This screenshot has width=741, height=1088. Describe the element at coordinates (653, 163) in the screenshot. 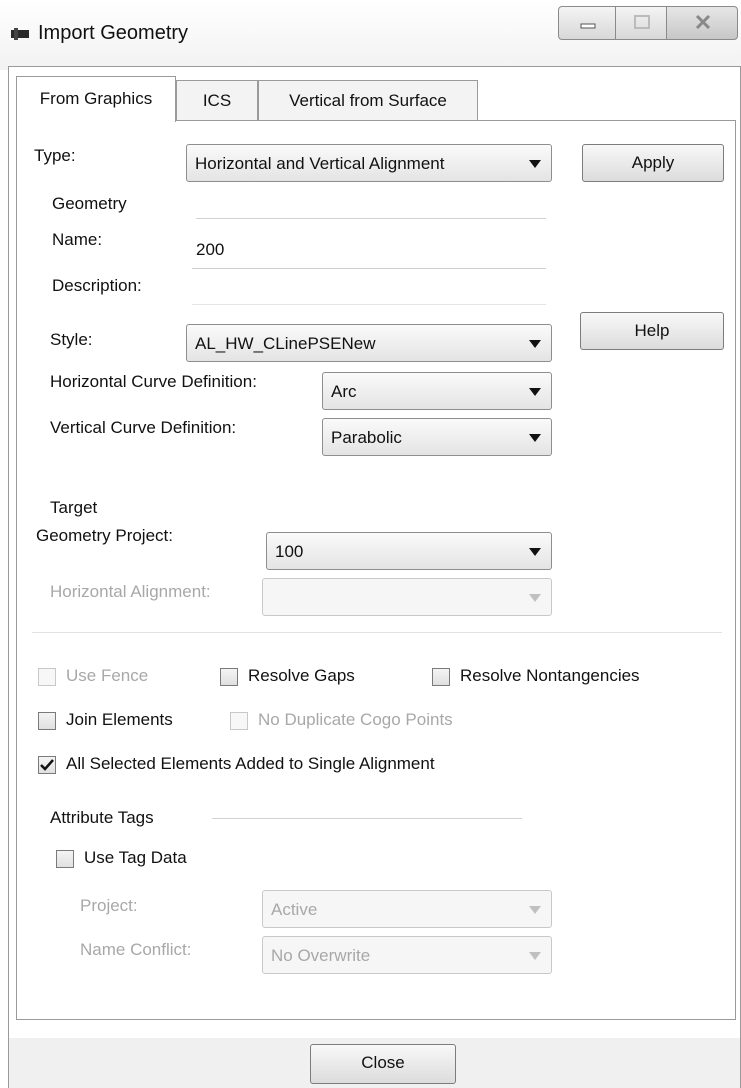

I see `apply-button: Apply` at that location.